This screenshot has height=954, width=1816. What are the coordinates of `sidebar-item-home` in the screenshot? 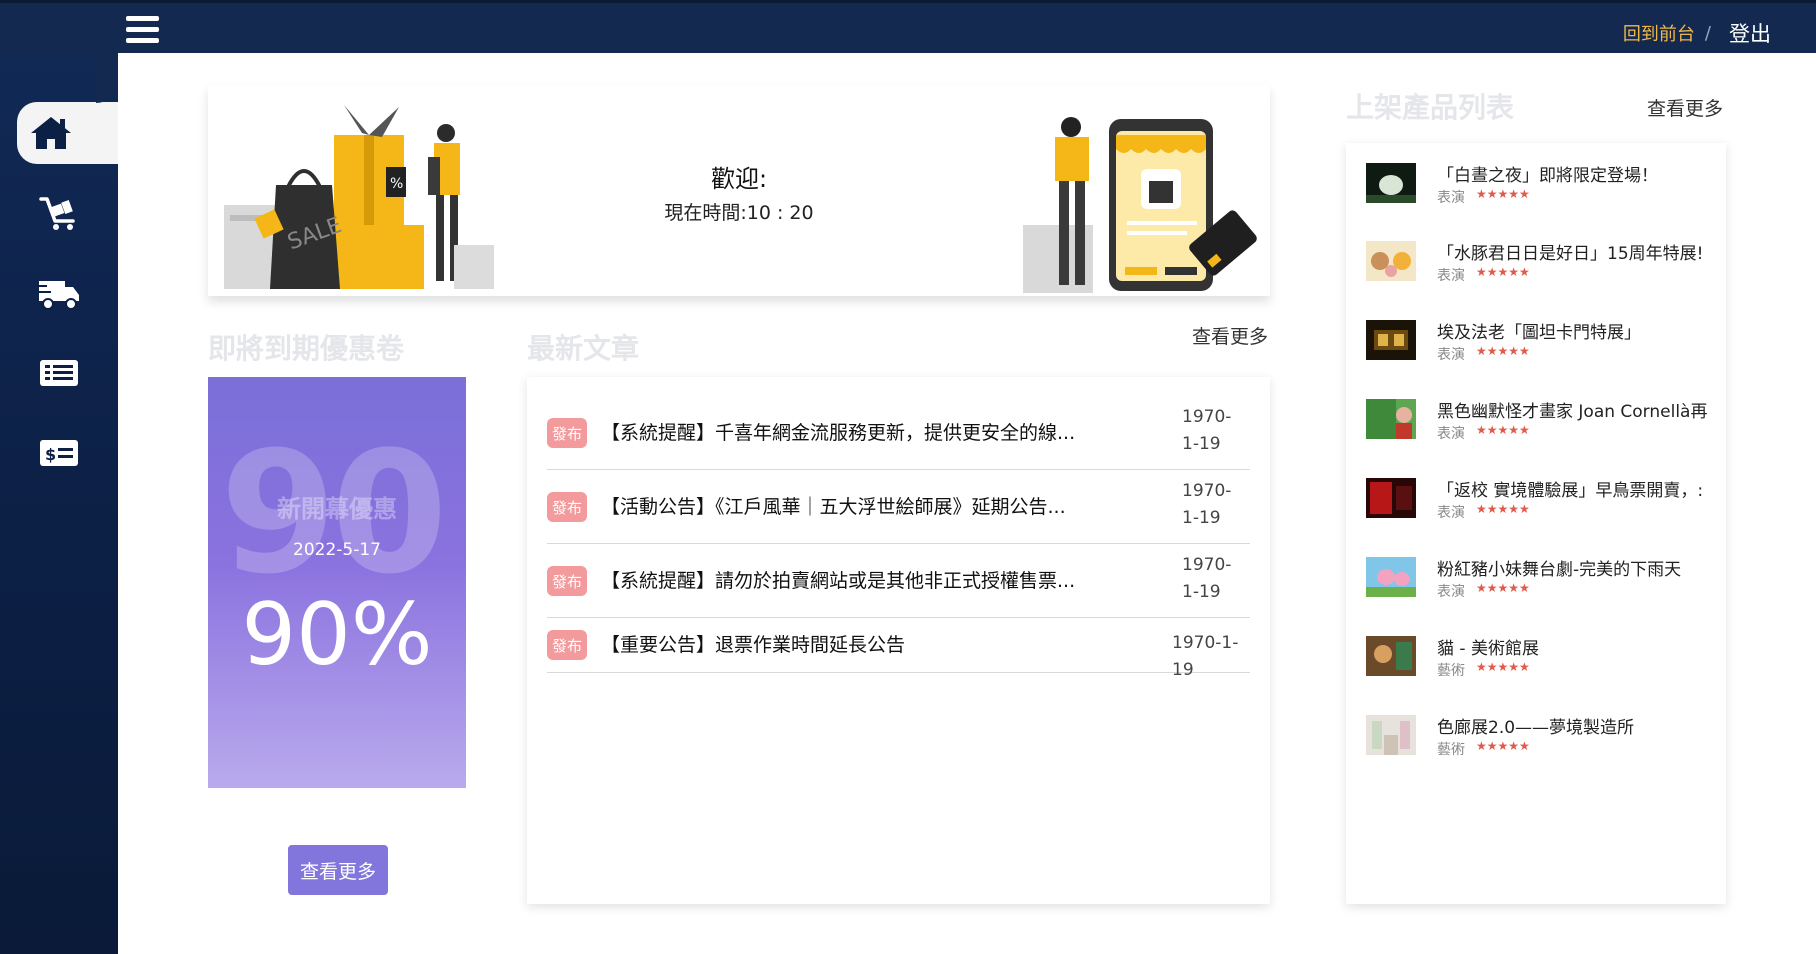 It's located at (67, 133).